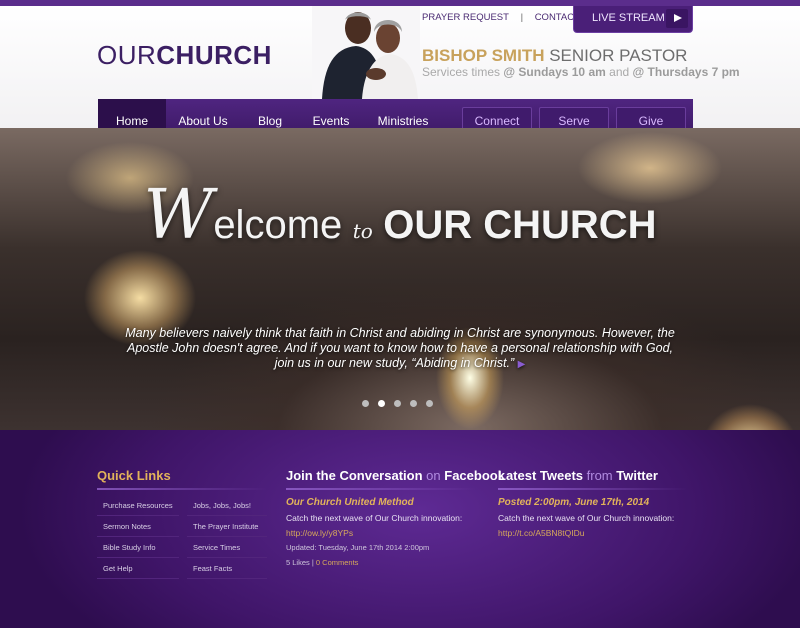 Image resolution: width=800 pixels, height=628 pixels. What do you see at coordinates (138, 527) in the screenshot?
I see `quick-link-sermon-notes: Sermon Notes` at bounding box center [138, 527].